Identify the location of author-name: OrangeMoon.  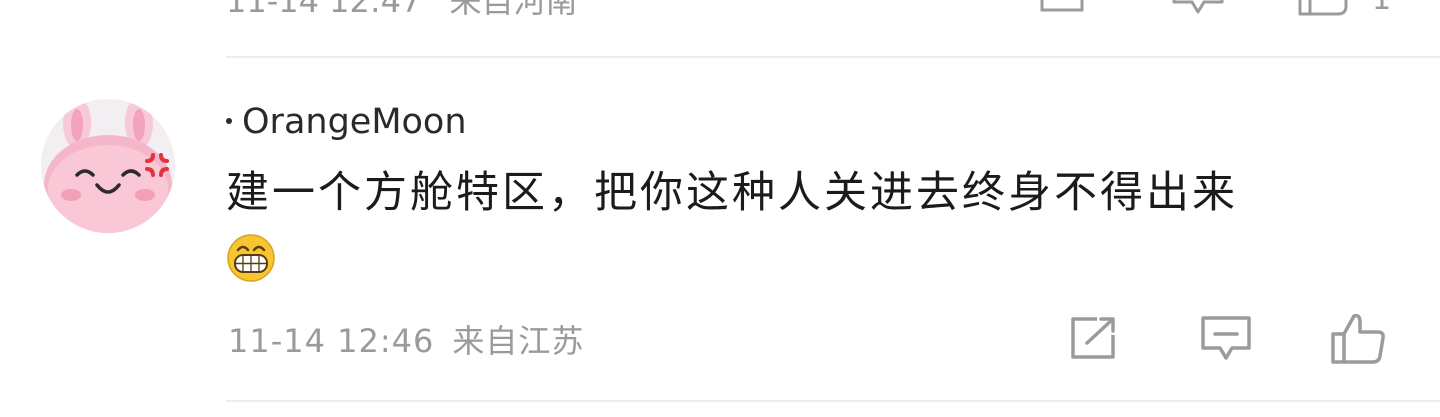
(354, 122).